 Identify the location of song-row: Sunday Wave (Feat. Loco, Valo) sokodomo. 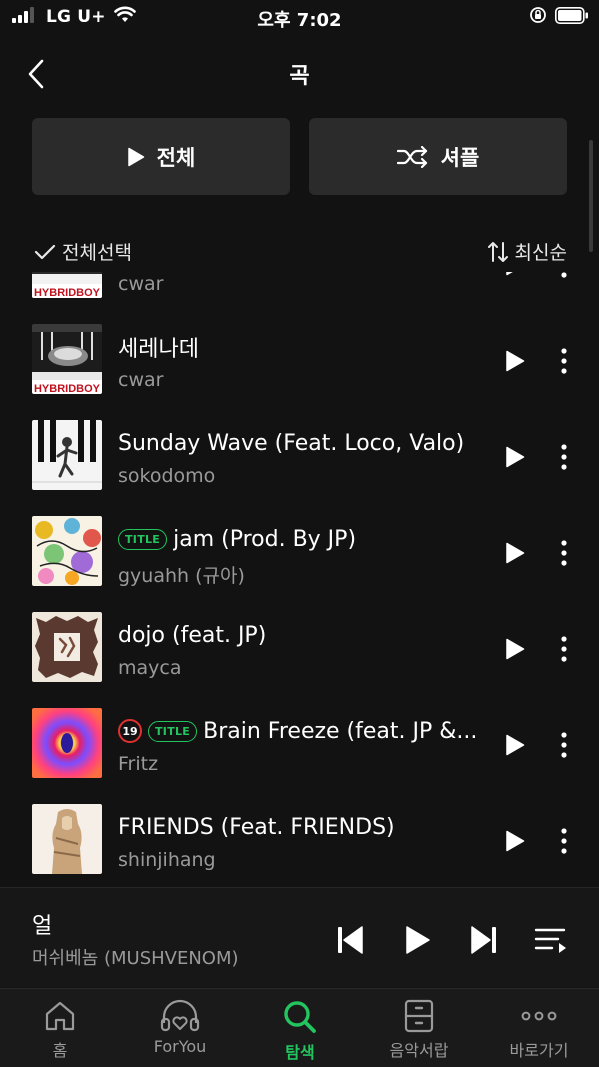
(299, 456).